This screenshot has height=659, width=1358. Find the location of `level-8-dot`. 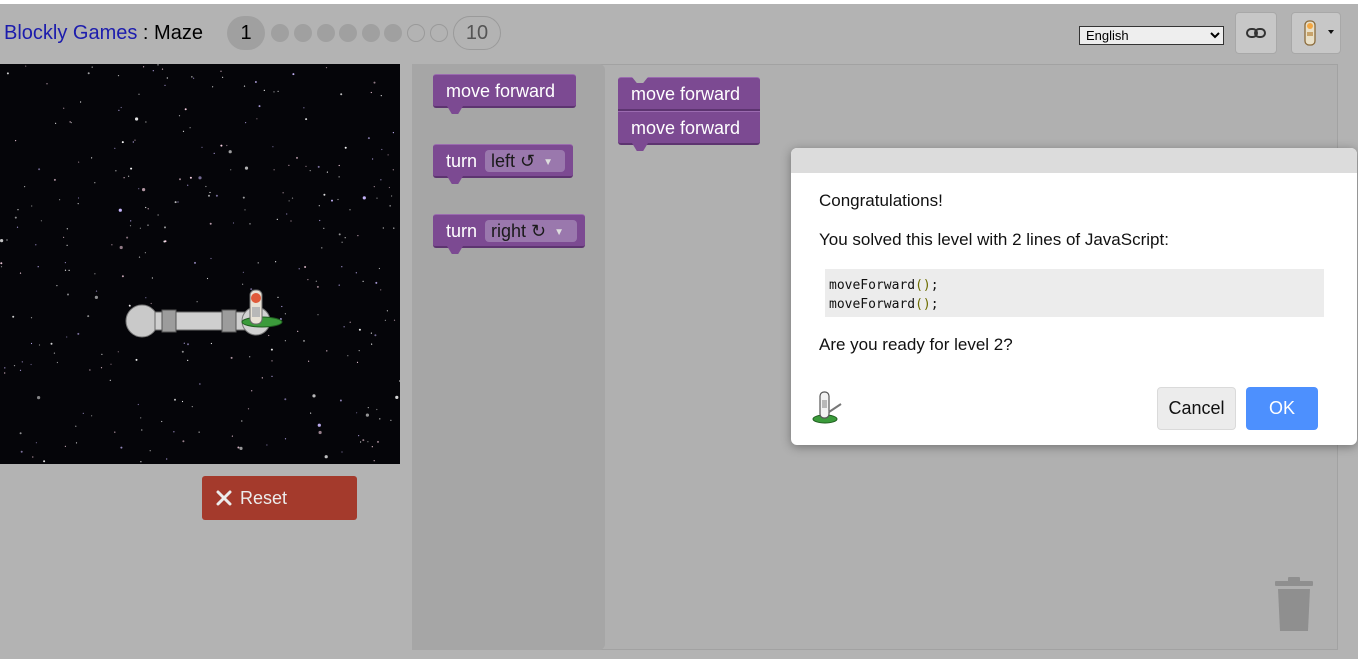

level-8-dot is located at coordinates (416, 33).